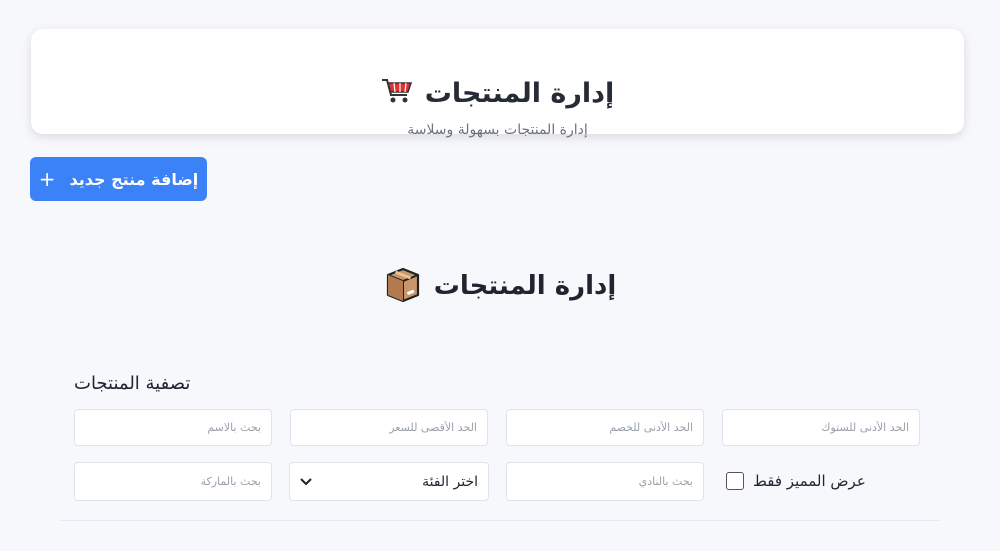 This screenshot has height=551, width=1000. What do you see at coordinates (519, 93) in the screenshot?
I see `page-title: إدارة المنتجات` at bounding box center [519, 93].